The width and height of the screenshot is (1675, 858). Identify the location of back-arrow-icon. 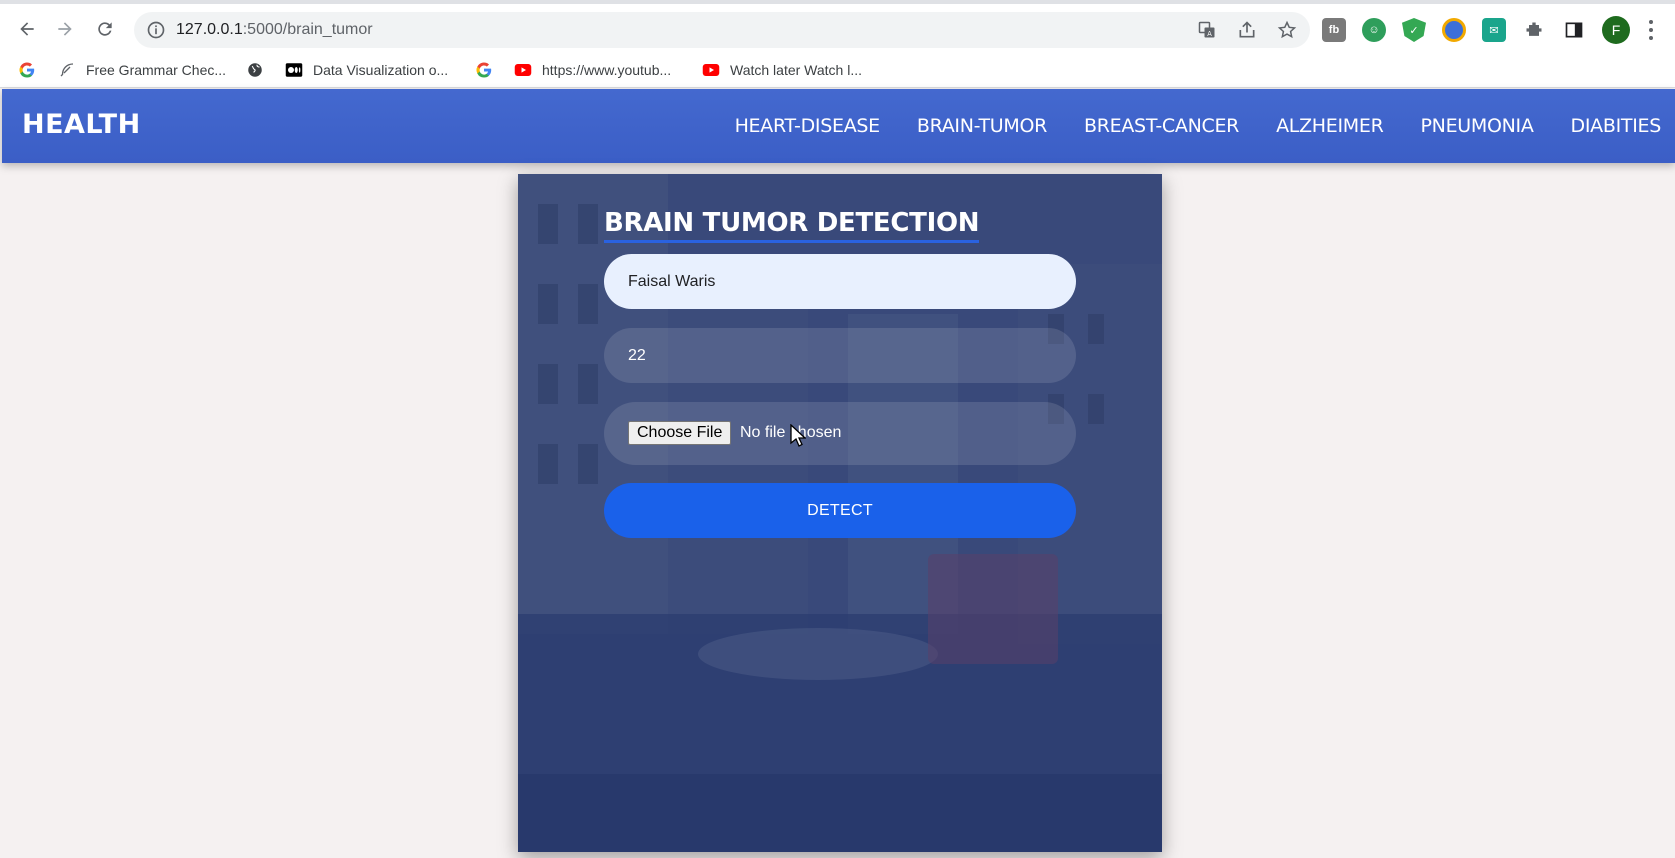
(27, 29).